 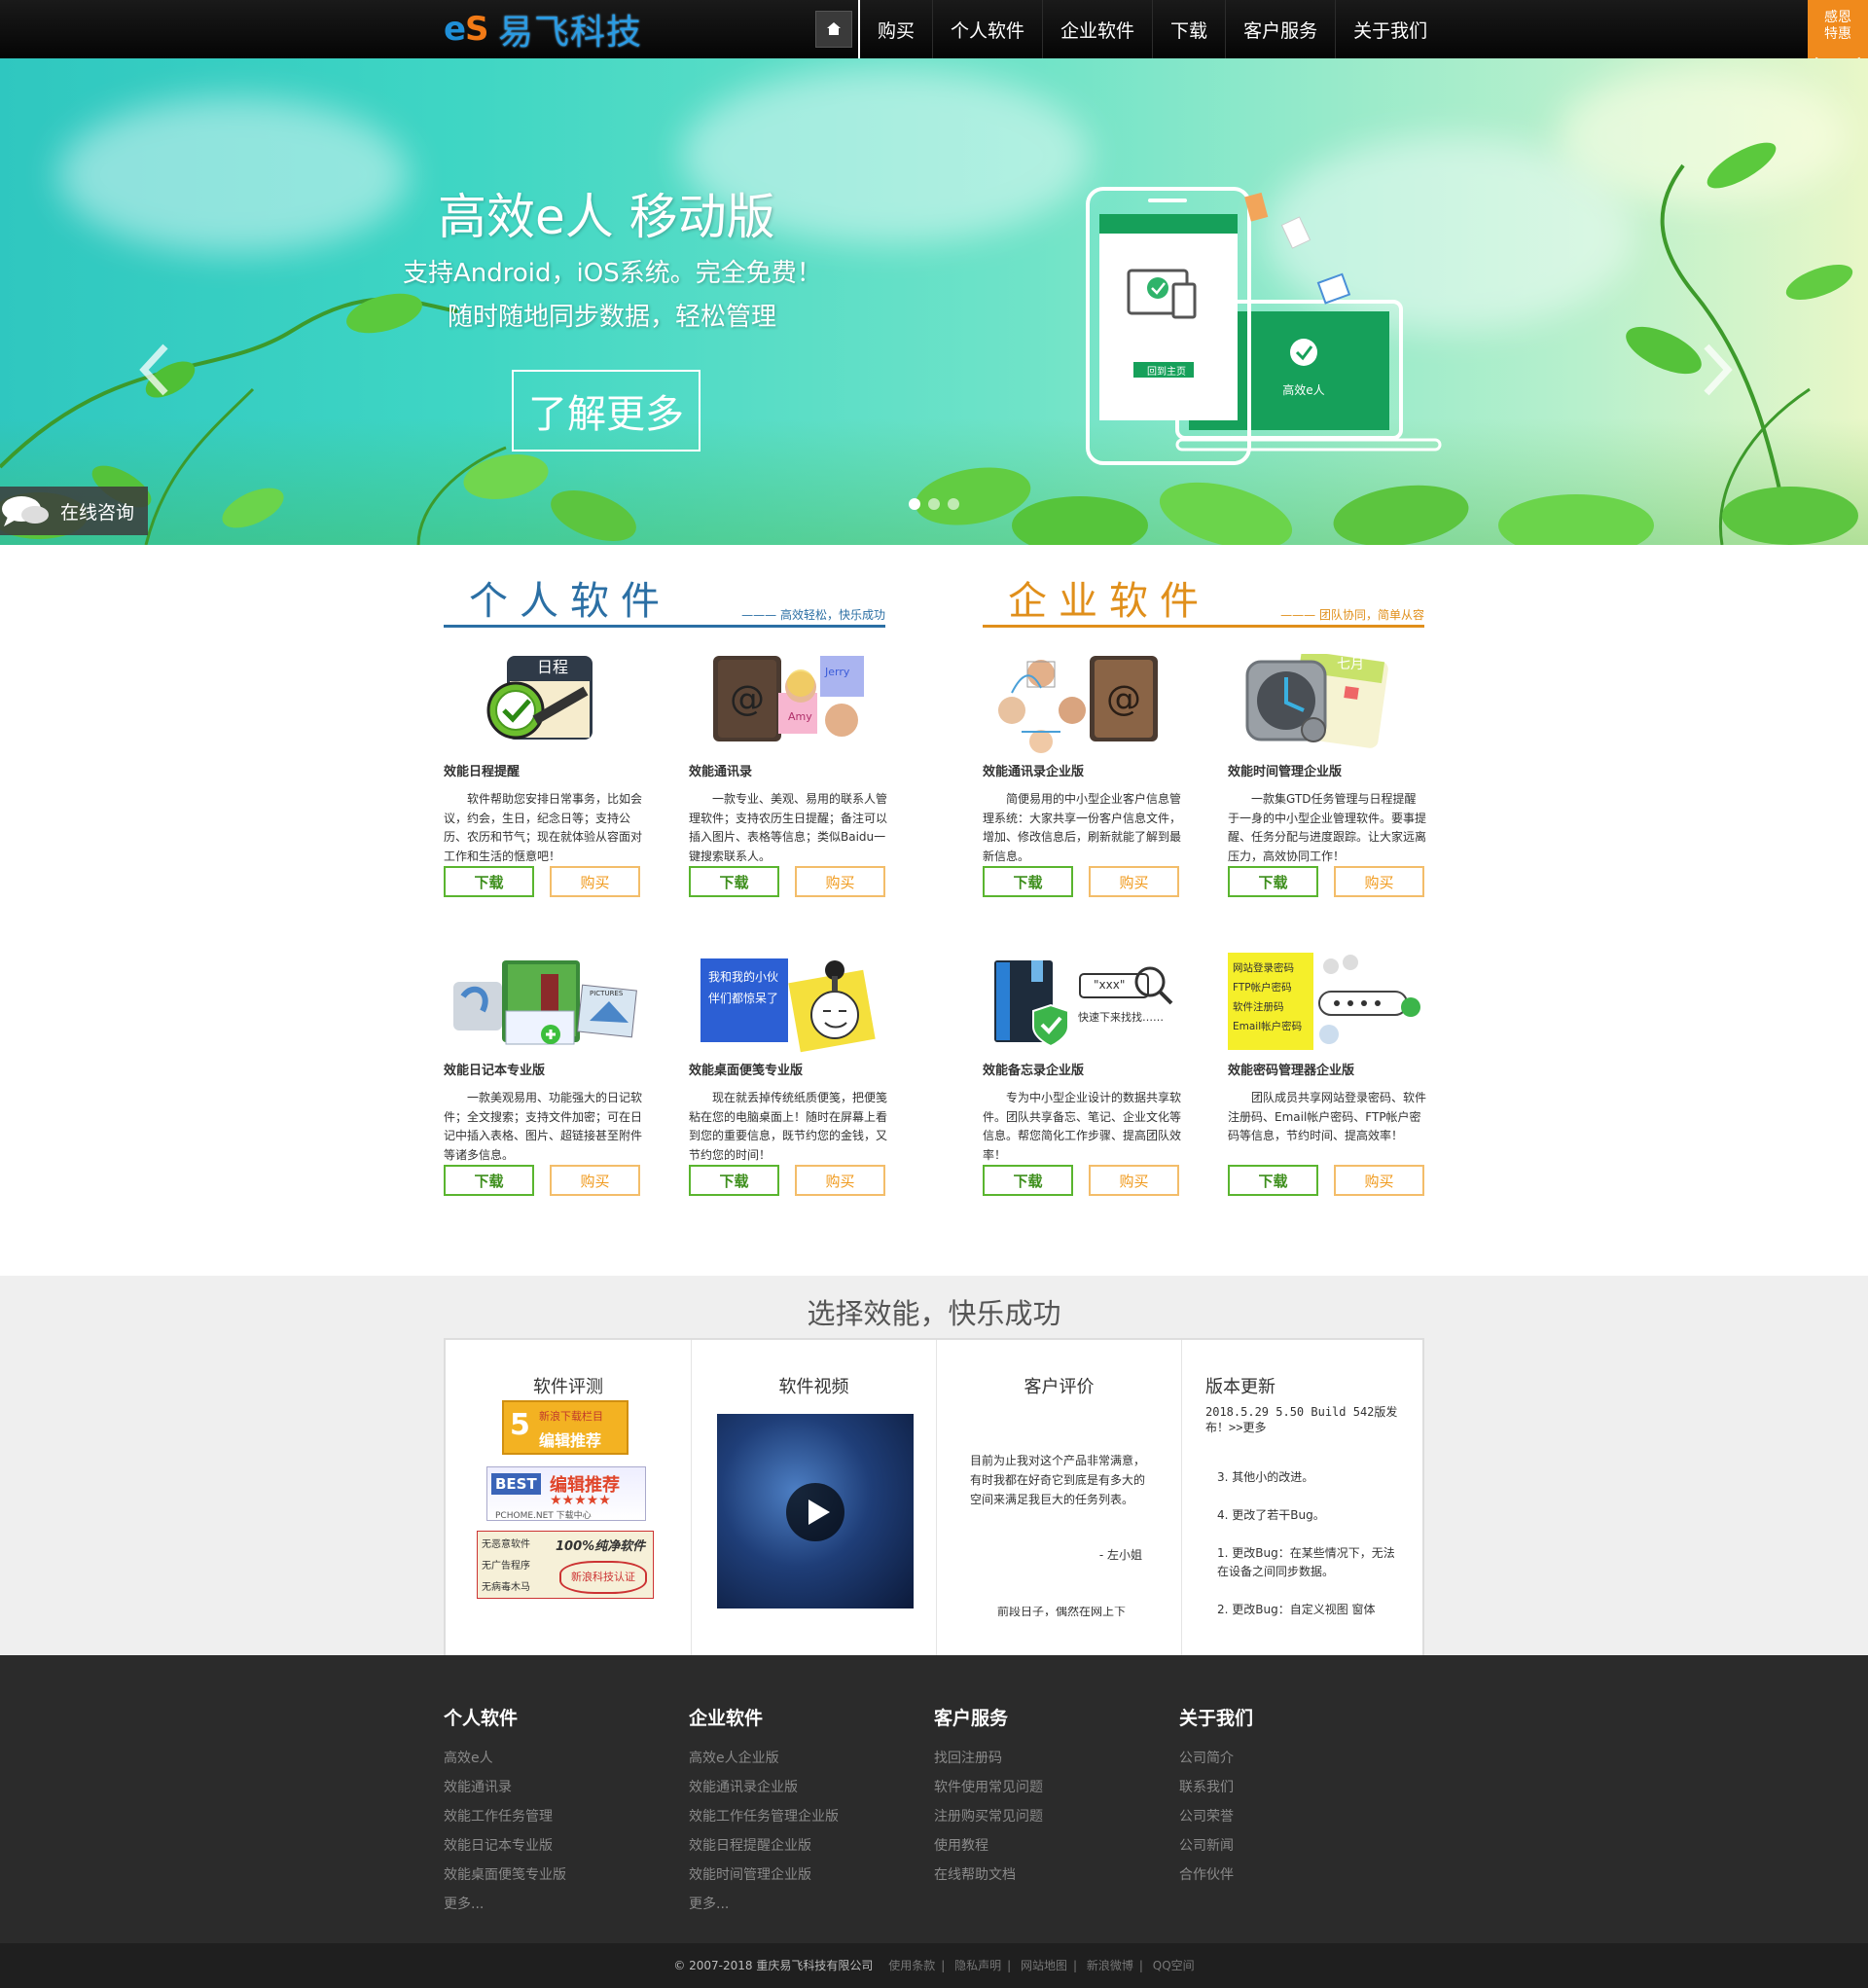 What do you see at coordinates (1216, 1758) in the screenshot?
I see `footer-link: 公司简介` at bounding box center [1216, 1758].